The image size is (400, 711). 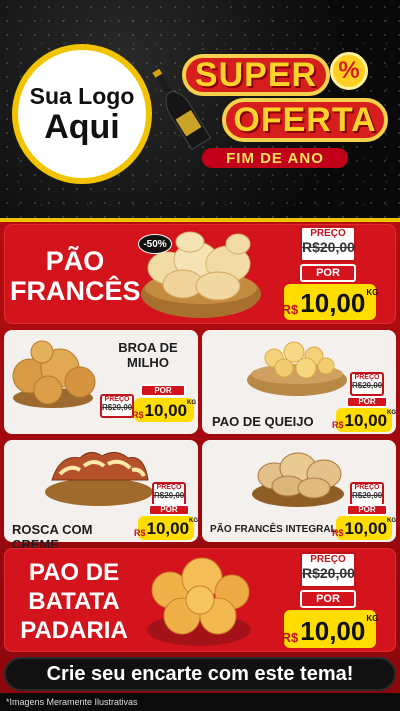 What do you see at coordinates (298, 479) in the screenshot?
I see `pao-frances-integral-image` at bounding box center [298, 479].